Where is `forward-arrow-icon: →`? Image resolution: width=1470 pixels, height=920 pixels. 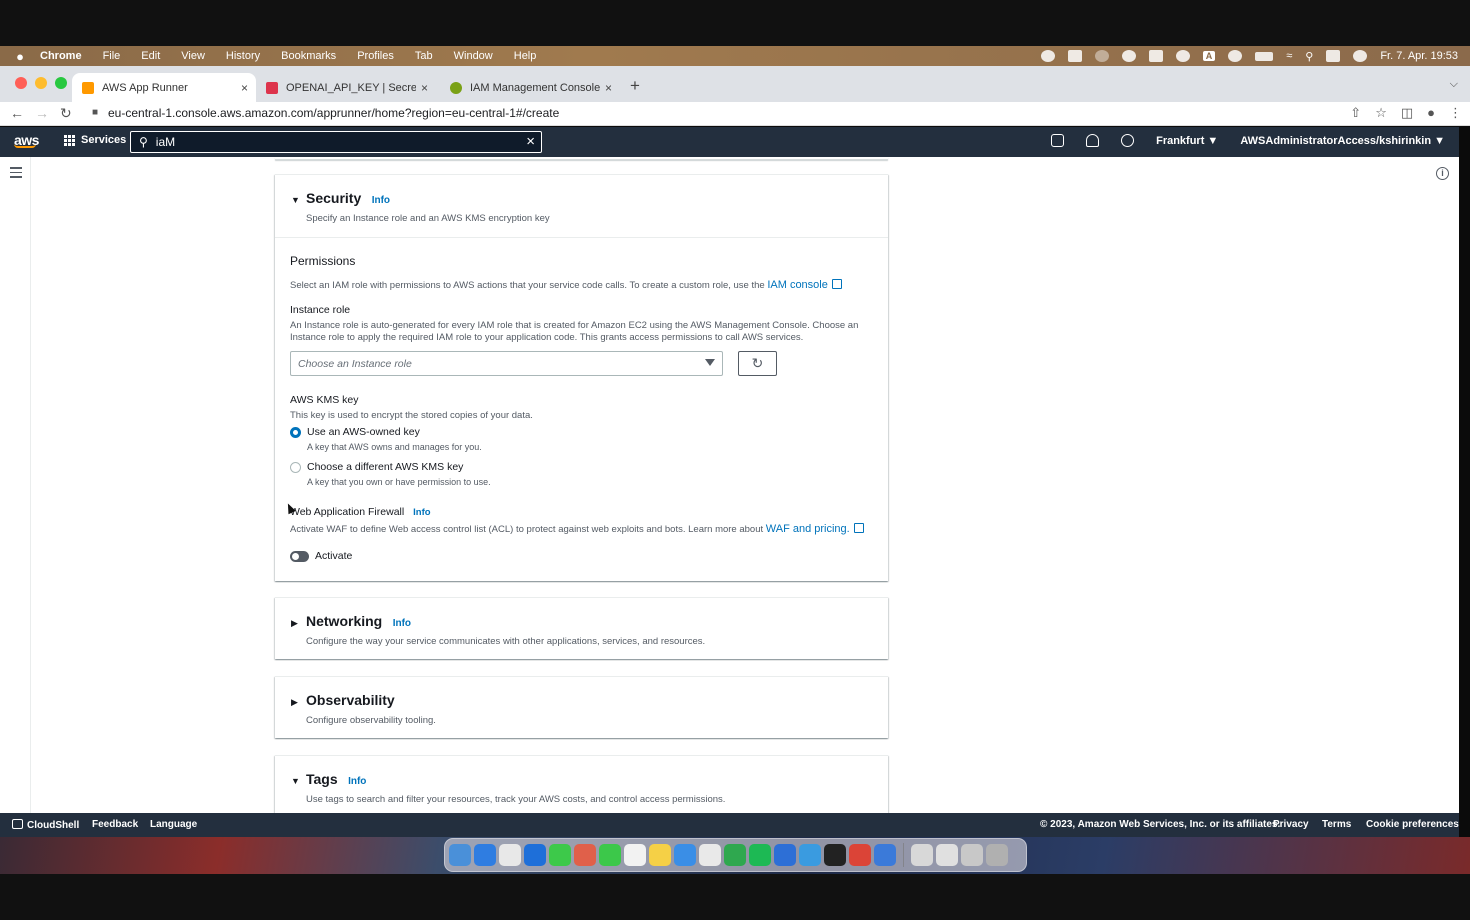
forward-arrow-icon: → is located at coordinates (42, 113).